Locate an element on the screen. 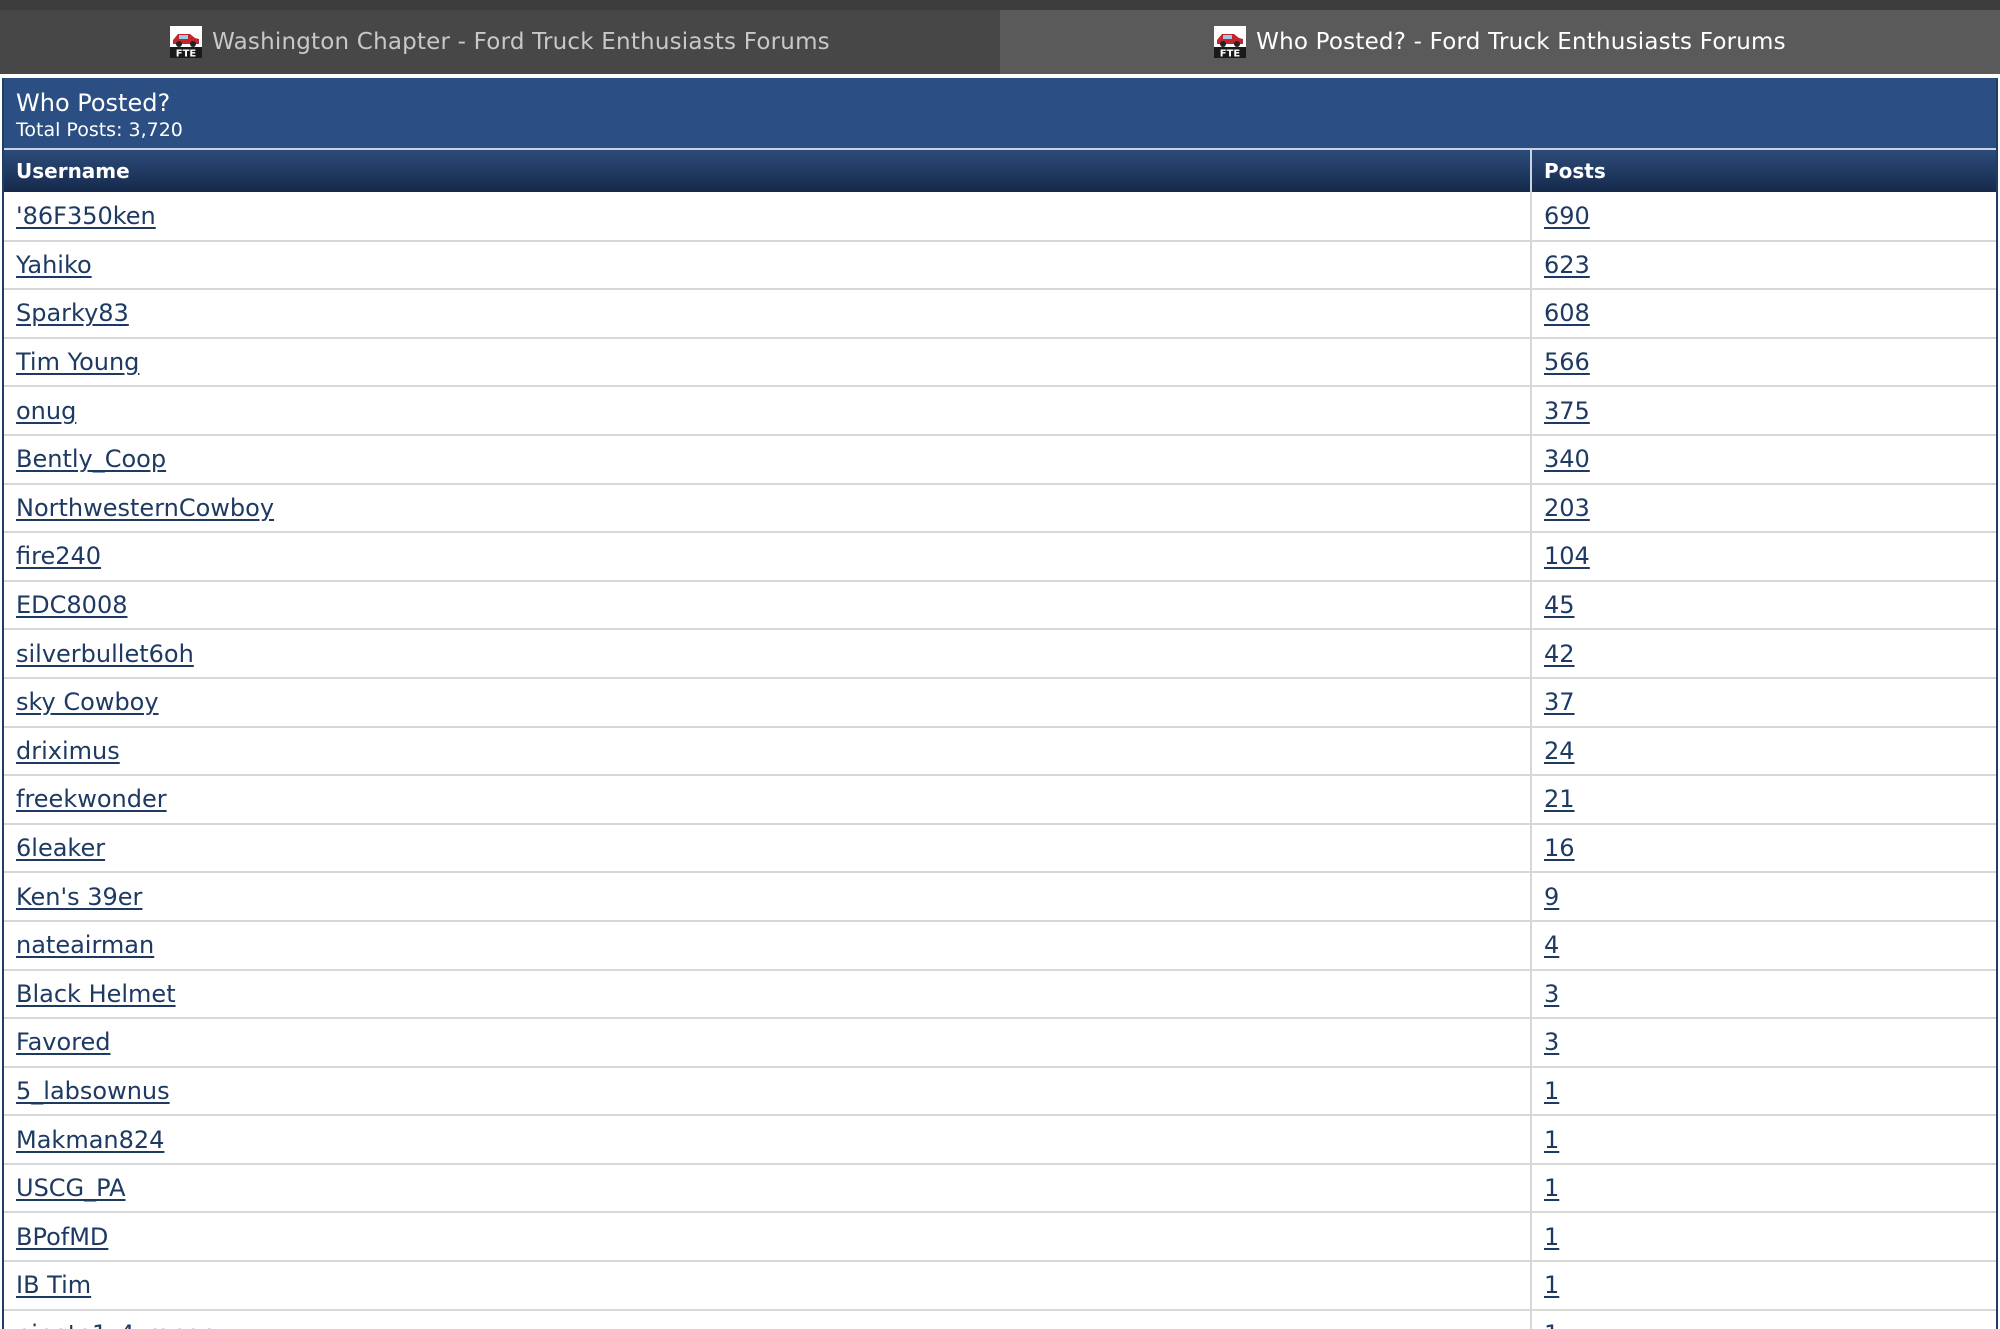  username-link: Makman824 is located at coordinates (90, 1140).